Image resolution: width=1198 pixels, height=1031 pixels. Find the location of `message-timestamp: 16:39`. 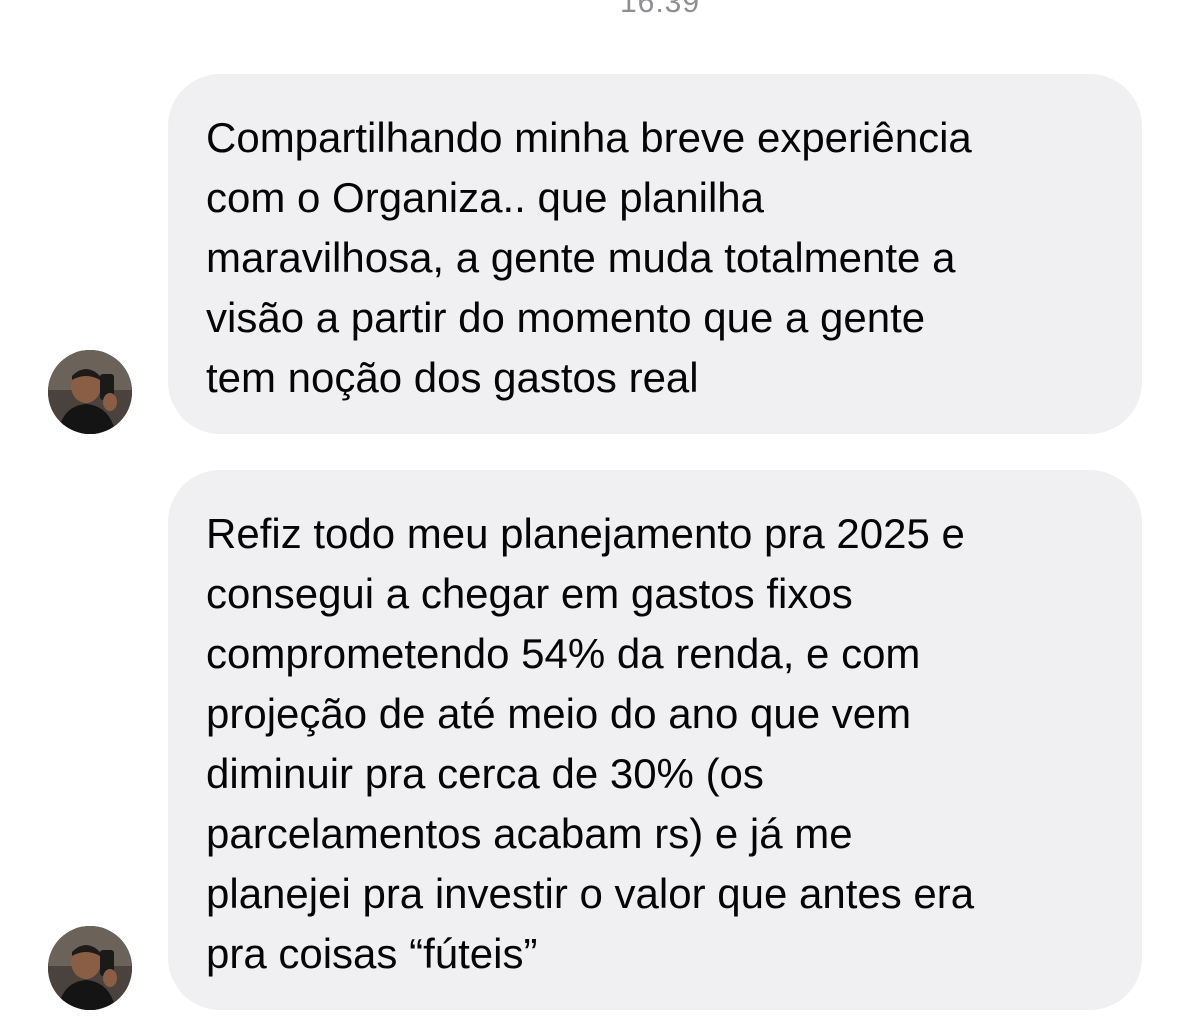

message-timestamp: 16:39 is located at coordinates (660, 9).